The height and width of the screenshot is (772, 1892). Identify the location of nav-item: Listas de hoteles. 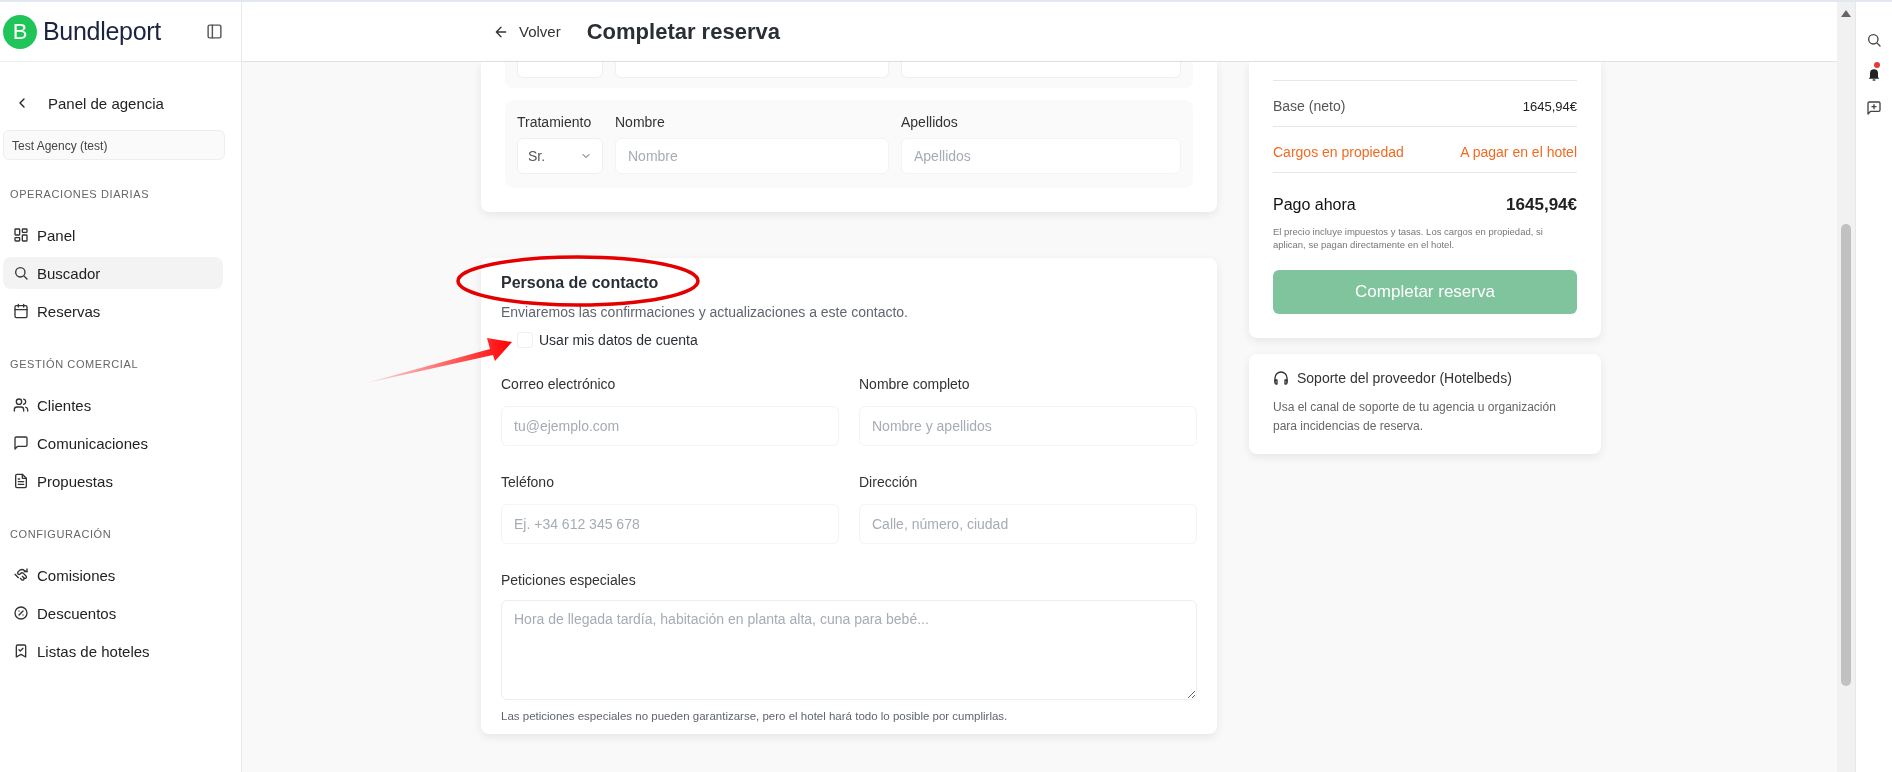
(113, 651).